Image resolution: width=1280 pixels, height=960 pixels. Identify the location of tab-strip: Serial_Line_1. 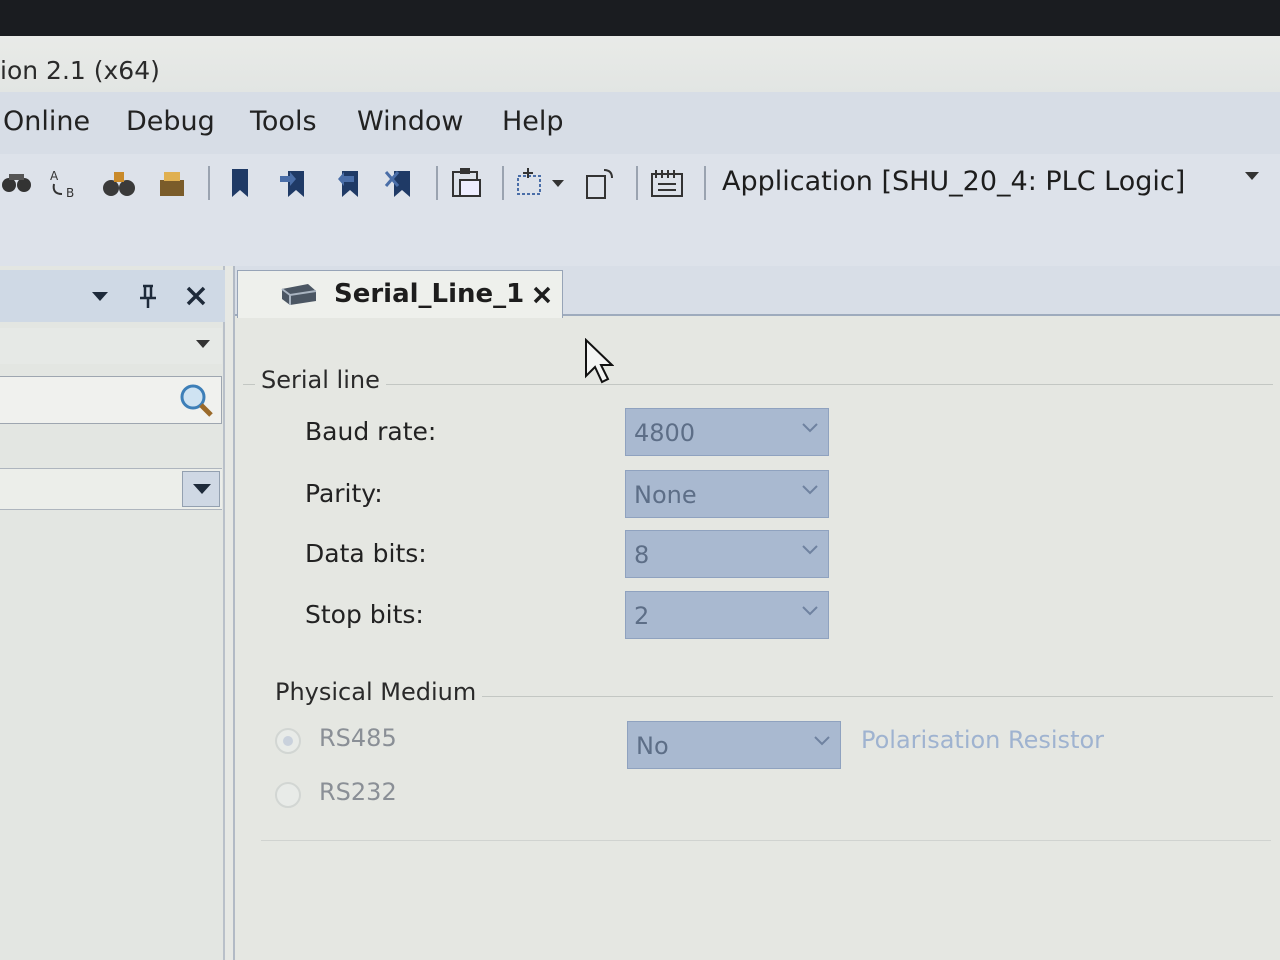
(757, 292).